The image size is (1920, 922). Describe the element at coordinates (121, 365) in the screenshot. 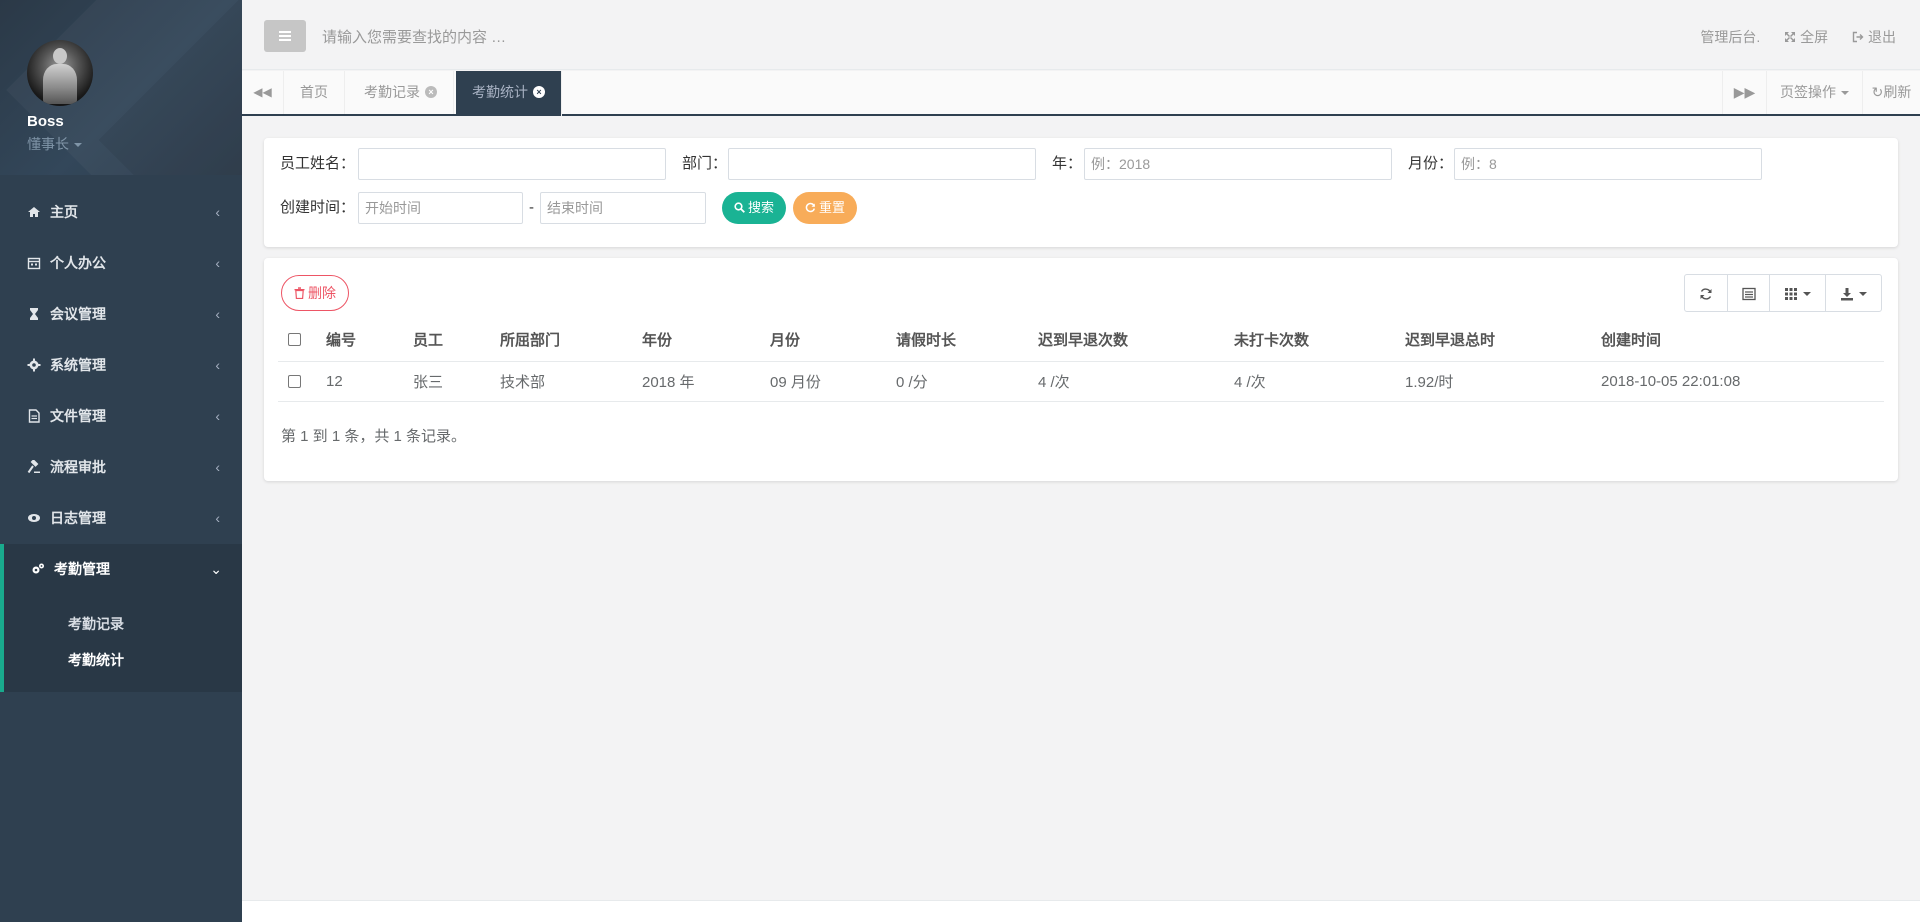

I see `sidebar-item-system: 系统管理 ‹` at that location.